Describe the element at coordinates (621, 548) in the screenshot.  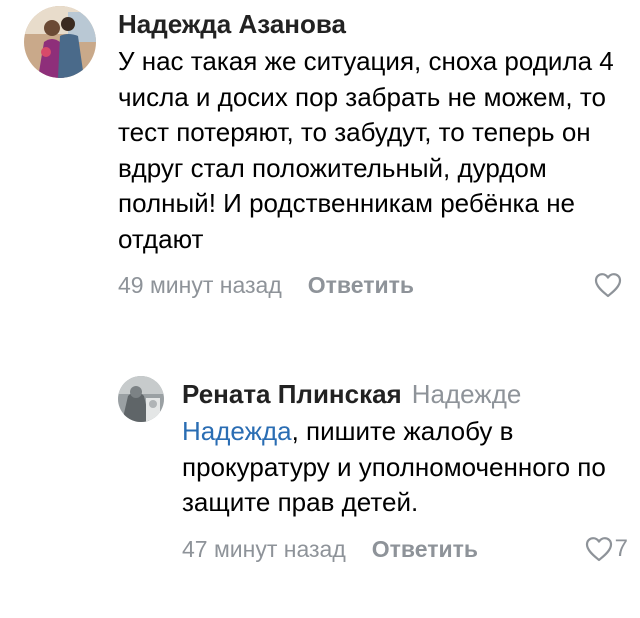
I see `like-count: 7` at that location.